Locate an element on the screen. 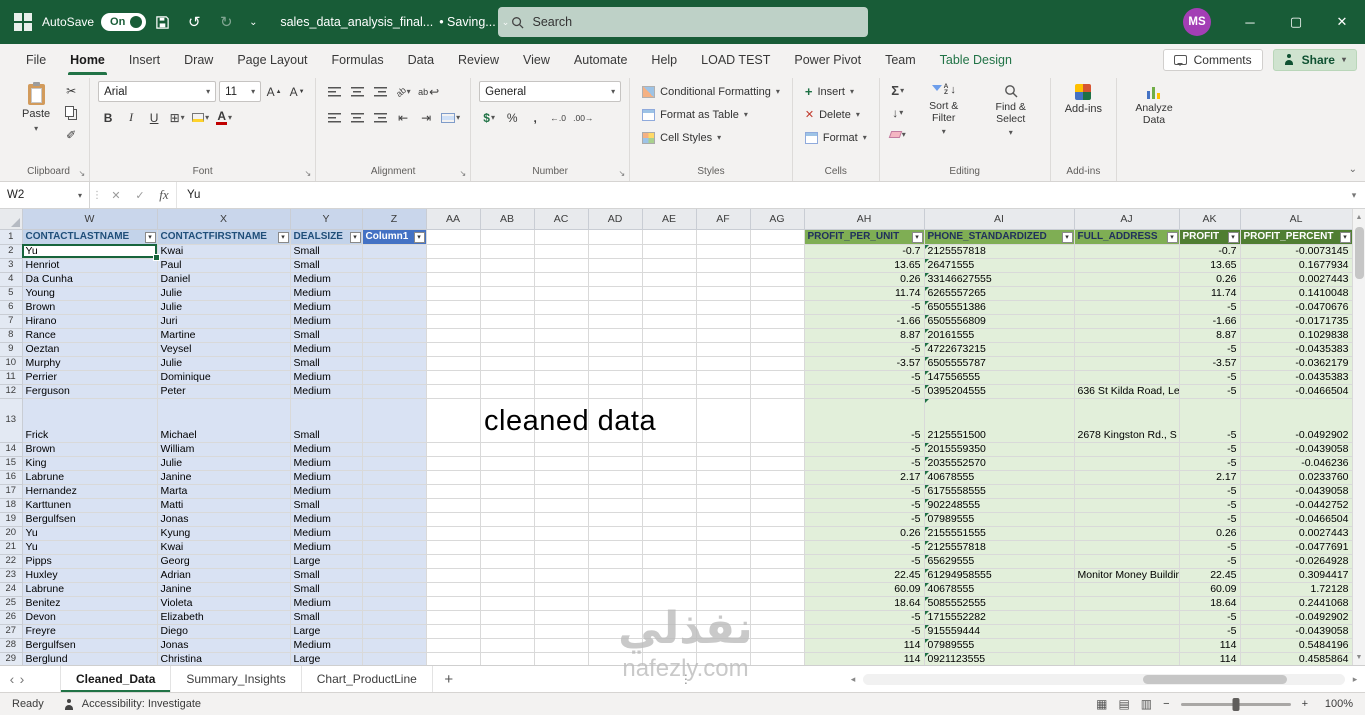 The height and width of the screenshot is (715, 1365). cell-AD27 is located at coordinates (615, 631).